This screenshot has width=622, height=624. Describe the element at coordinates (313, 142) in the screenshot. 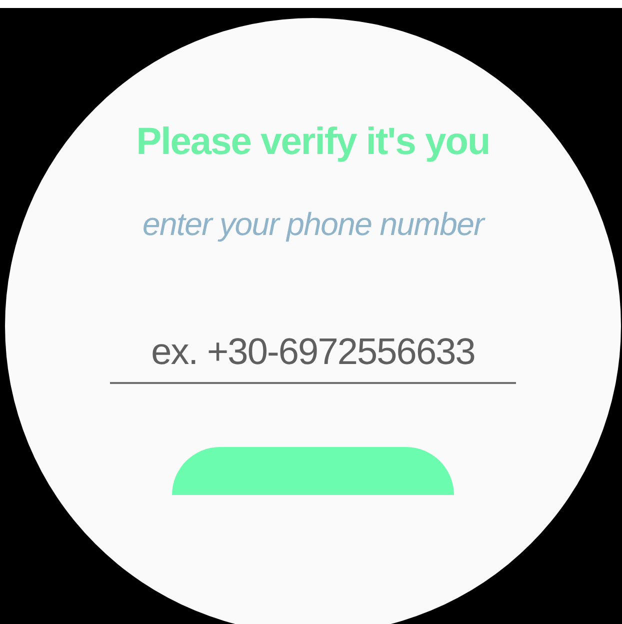

I see `title: Please verify it's you` at that location.